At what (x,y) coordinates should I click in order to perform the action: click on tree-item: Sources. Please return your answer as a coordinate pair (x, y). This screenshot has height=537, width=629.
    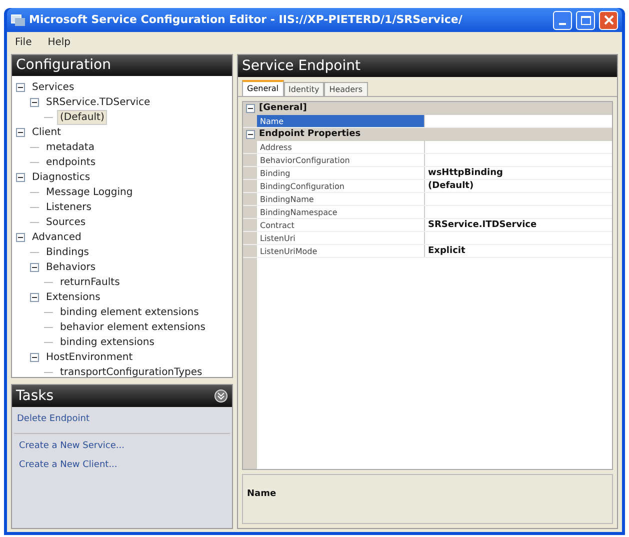
    Looking at the image, I should click on (66, 222).